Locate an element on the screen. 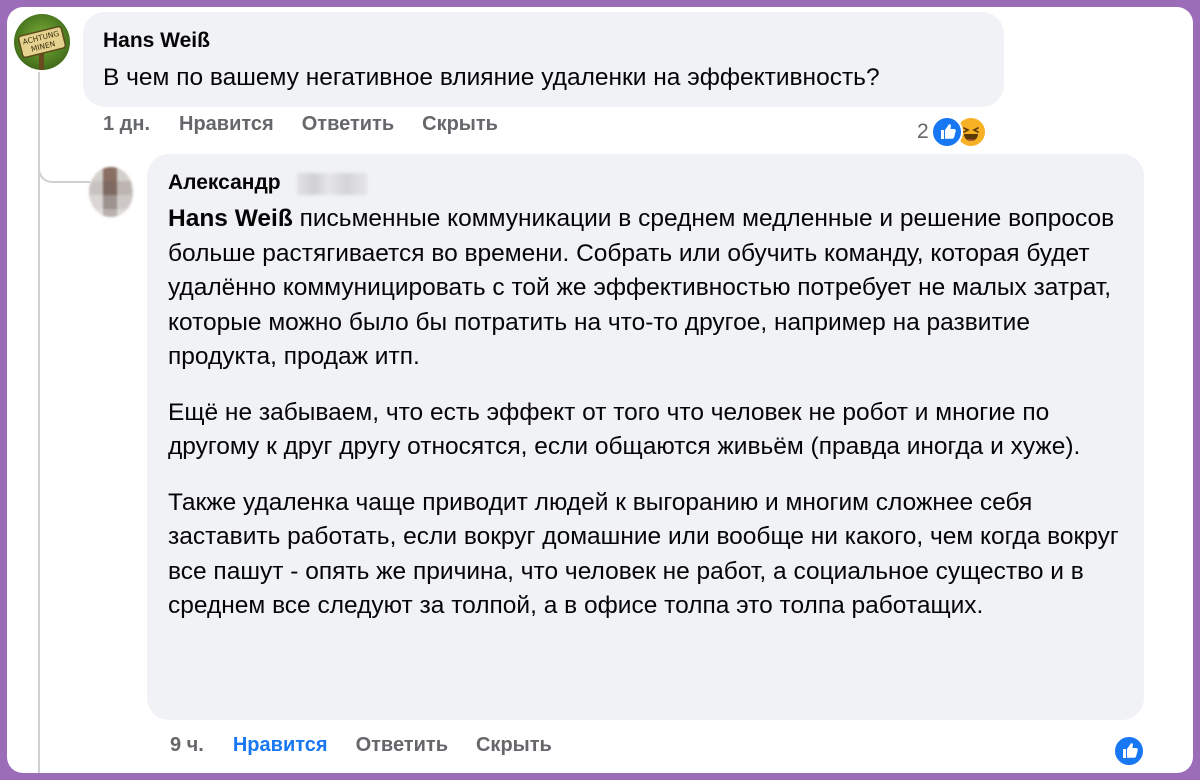 The image size is (1200, 780). redacted-surname is located at coordinates (332, 184).